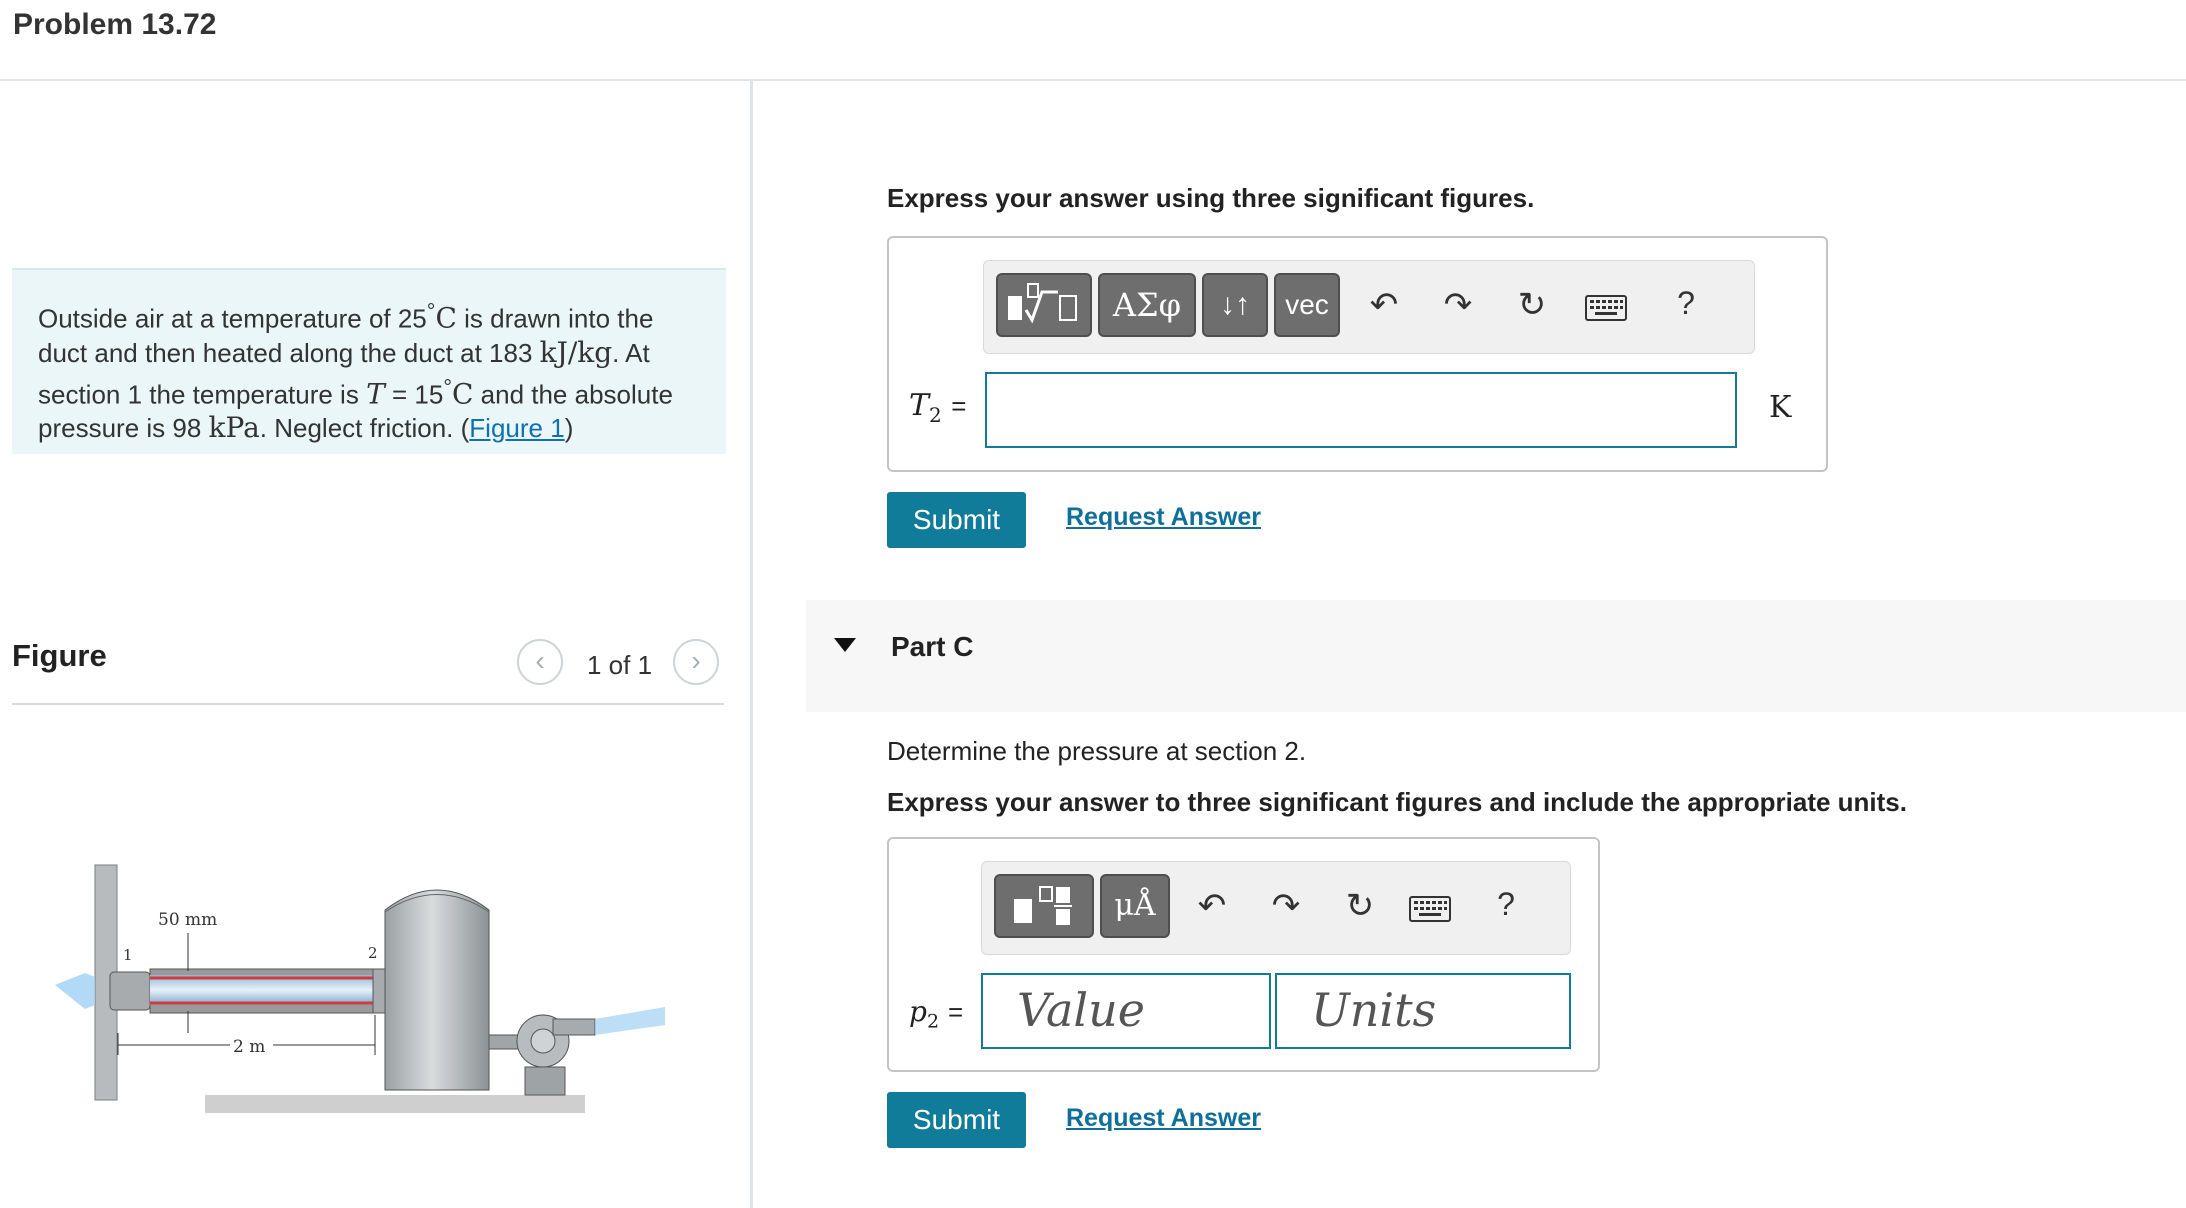 Image resolution: width=2186 pixels, height=1208 pixels. I want to click on variable-symbol: p, so click(918, 1011).